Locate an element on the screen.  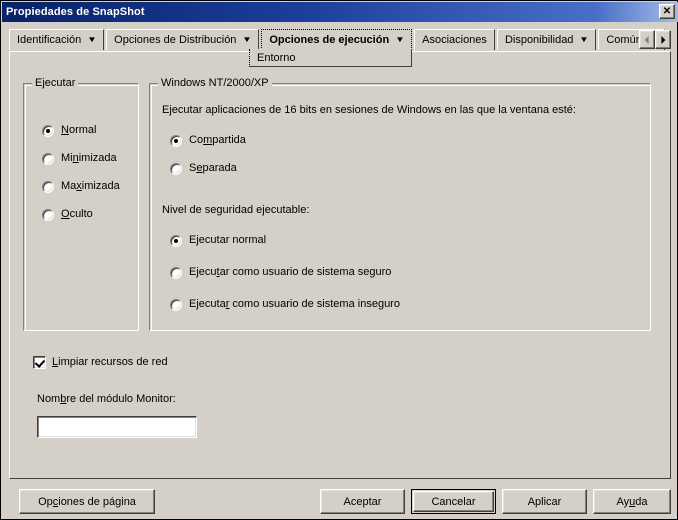
radio-label: Compartida is located at coordinates (217, 140).